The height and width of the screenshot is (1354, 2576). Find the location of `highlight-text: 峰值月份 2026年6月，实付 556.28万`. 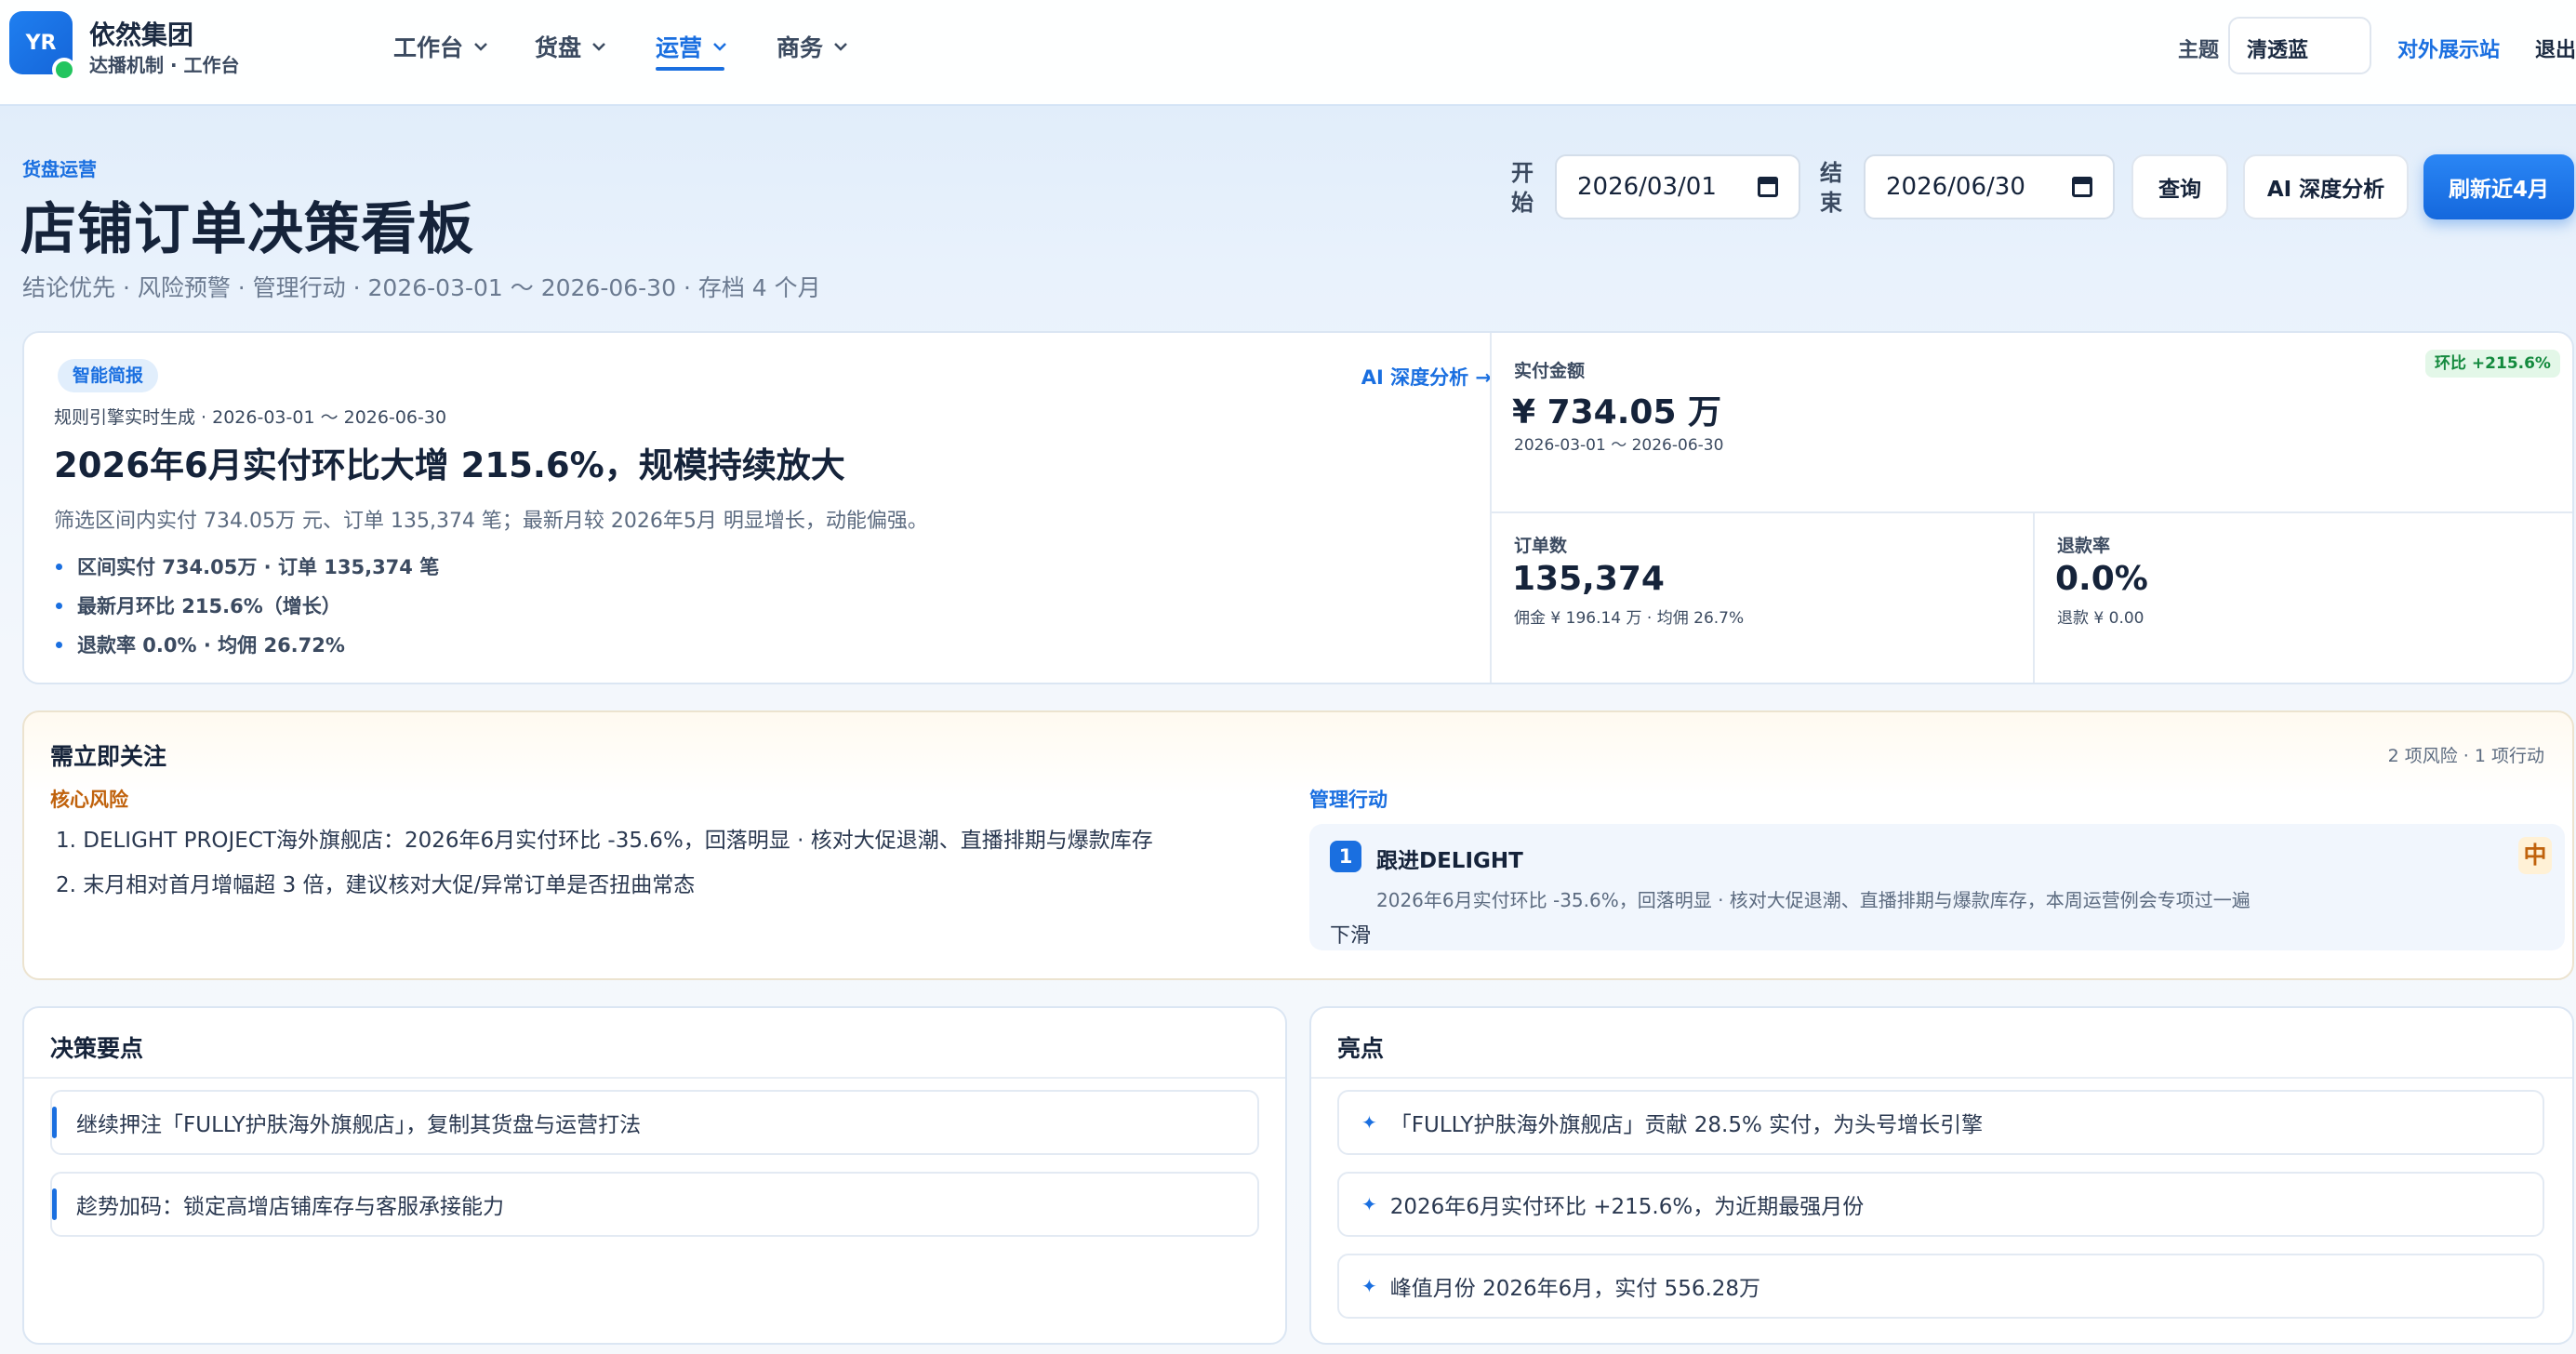

highlight-text: 峰值月份 2026年6月，实付 556.28万 is located at coordinates (1575, 1289).